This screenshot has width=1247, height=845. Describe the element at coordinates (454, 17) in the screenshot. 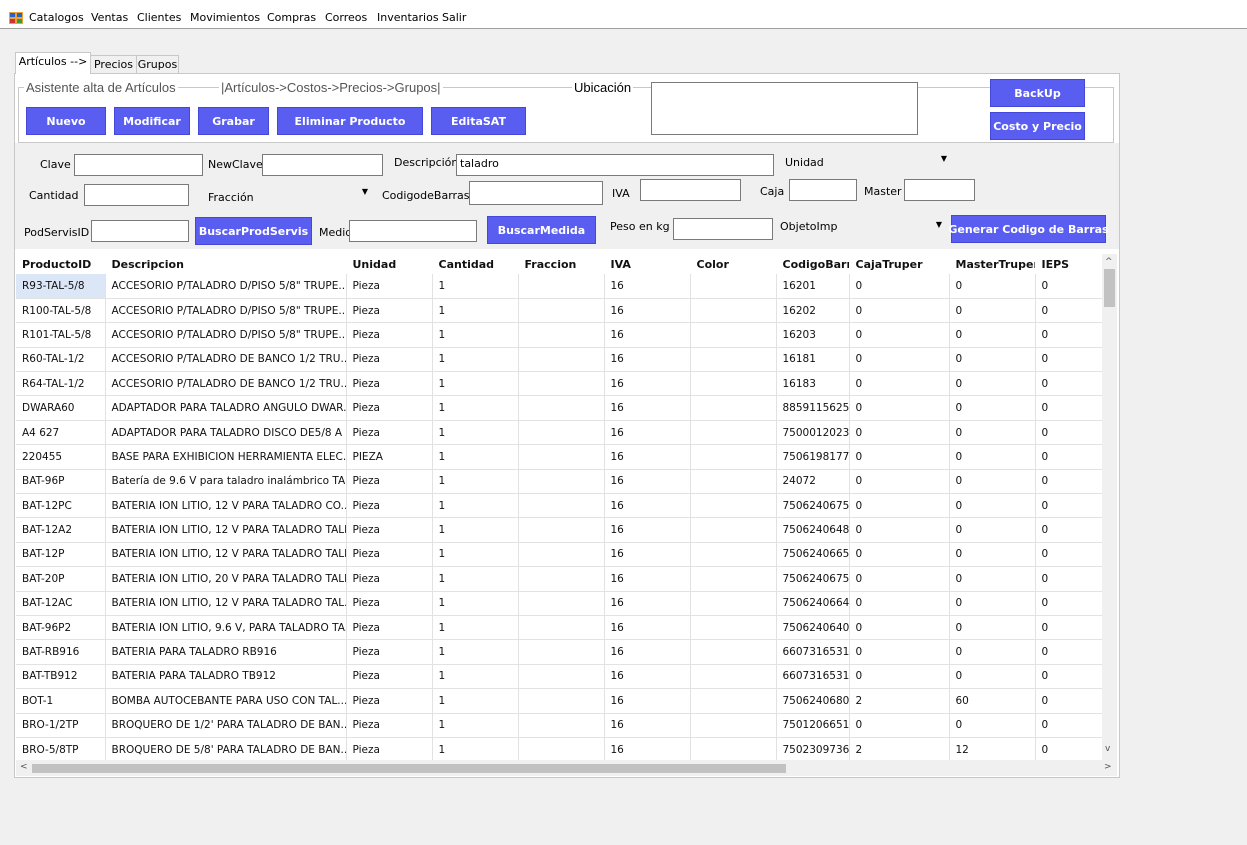

I see `menu-salir: Salir` at that location.